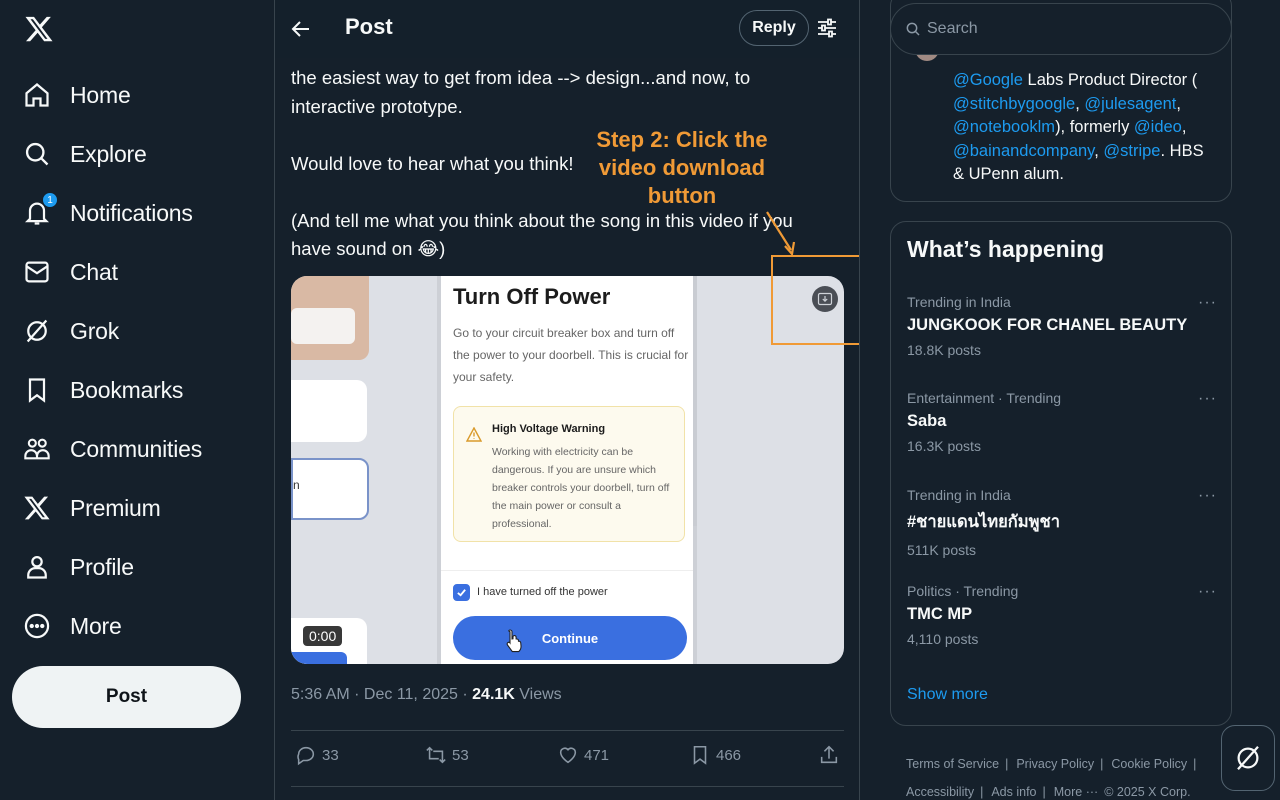  I want to click on share-icon, so click(829, 754).